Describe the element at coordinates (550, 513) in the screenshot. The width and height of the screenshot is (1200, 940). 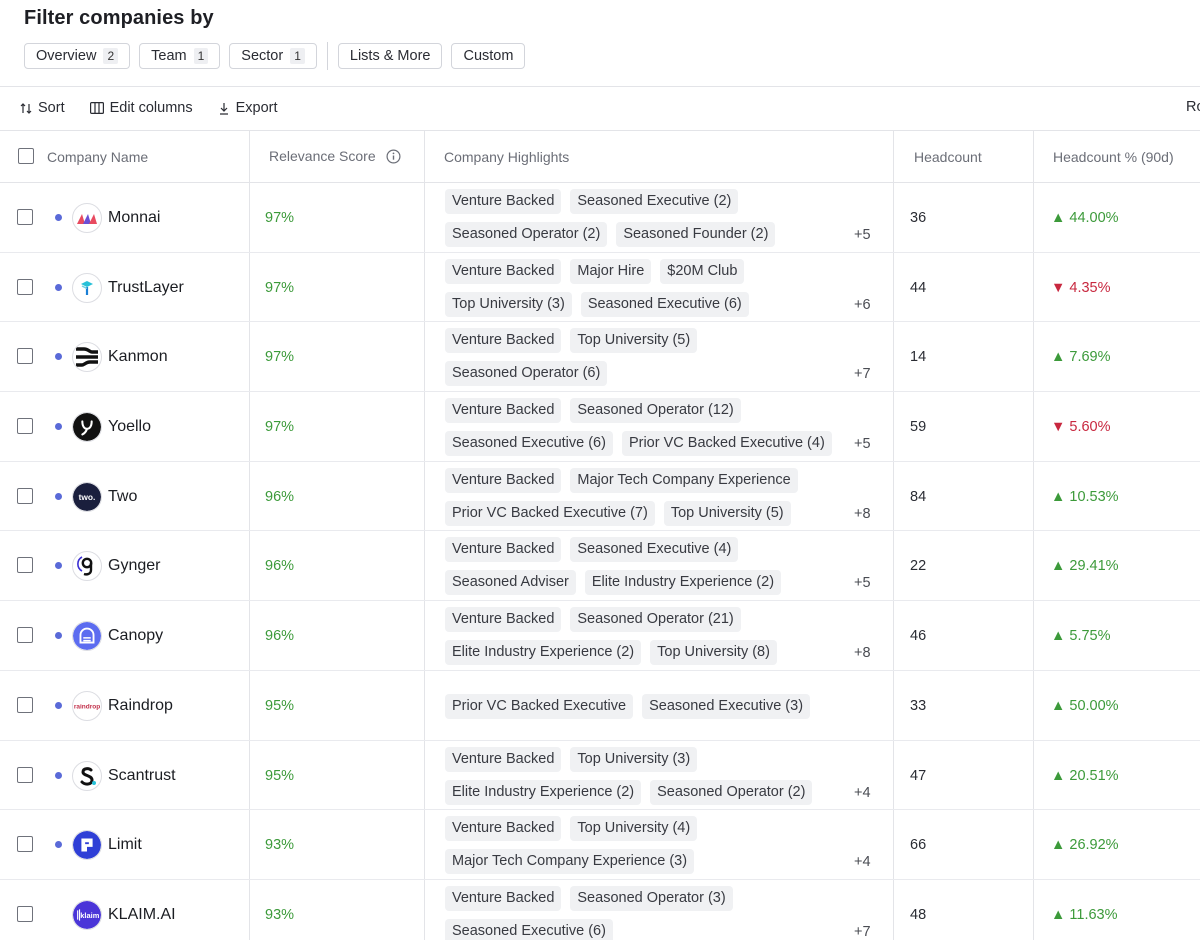
I see `highlight-tag: Prior VC Backed Executive (7)` at that location.